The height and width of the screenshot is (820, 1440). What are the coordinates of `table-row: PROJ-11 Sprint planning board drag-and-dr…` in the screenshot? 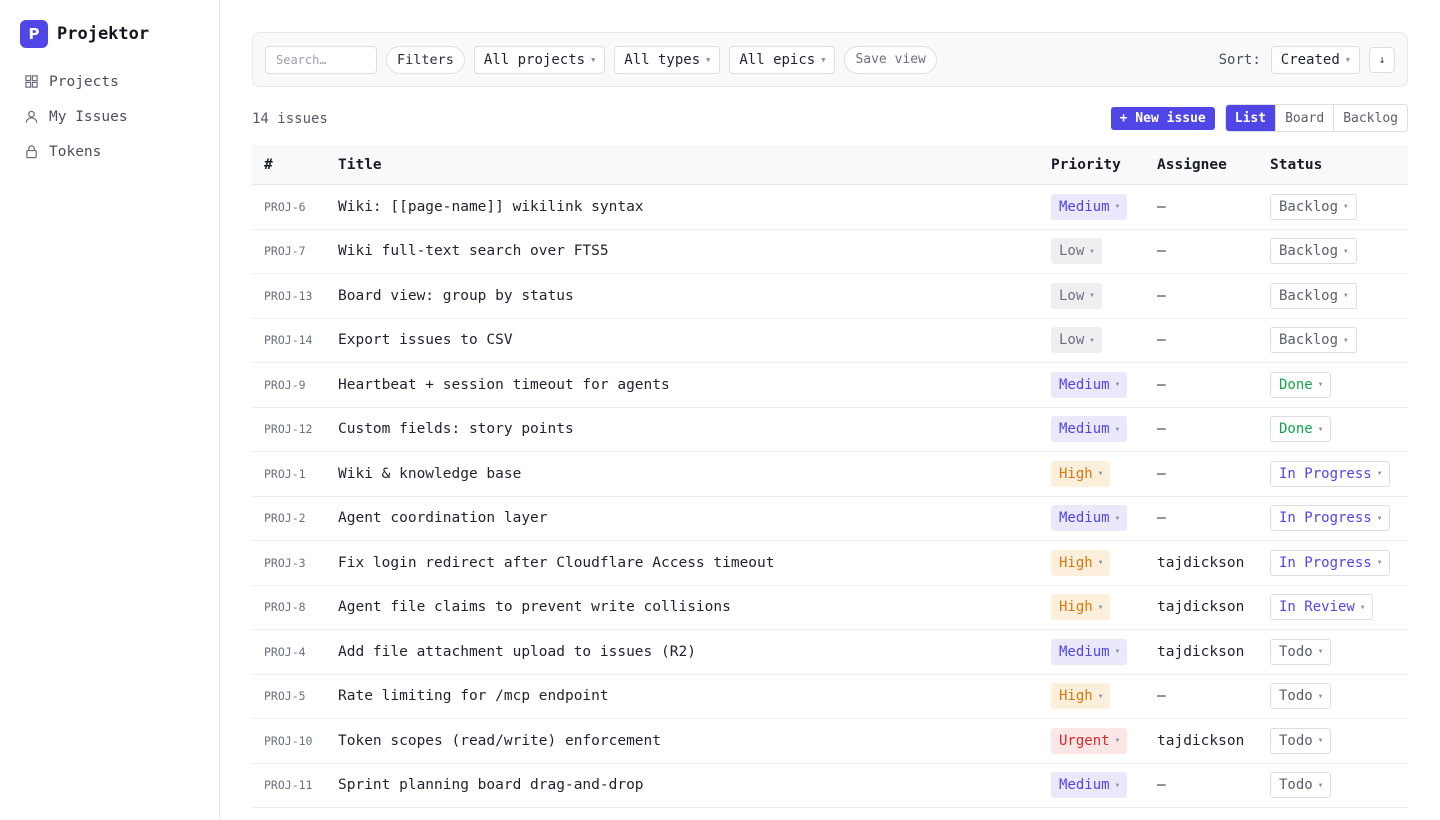 It's located at (830, 786).